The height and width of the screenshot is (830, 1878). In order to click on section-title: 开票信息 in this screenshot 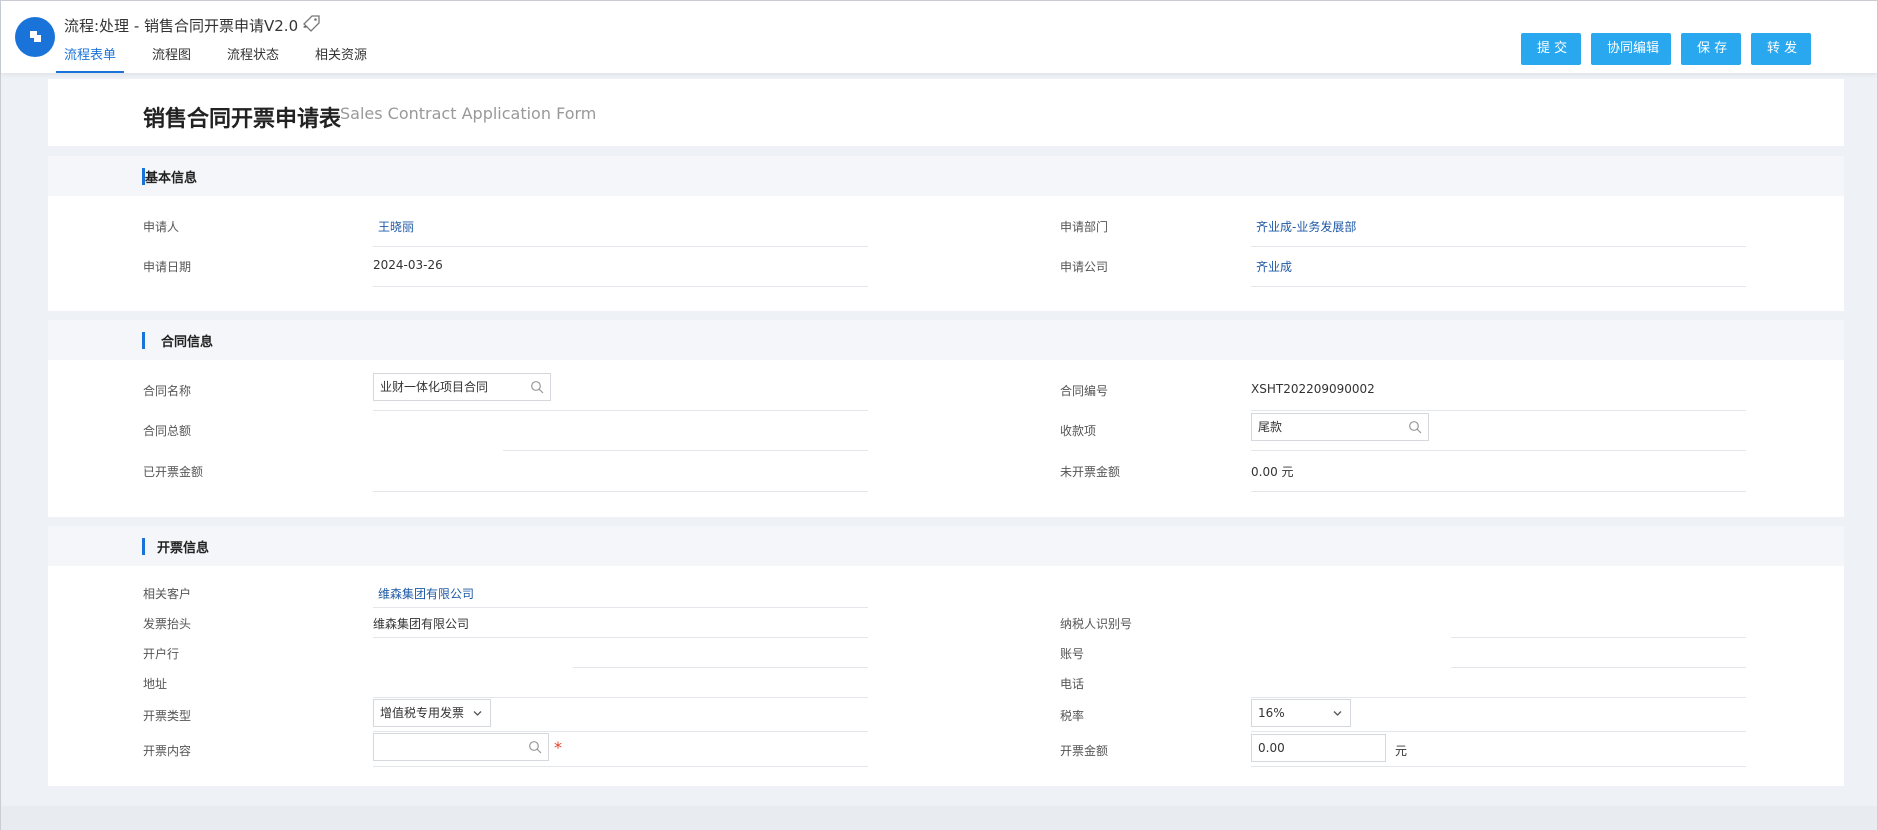, I will do `click(183, 548)`.